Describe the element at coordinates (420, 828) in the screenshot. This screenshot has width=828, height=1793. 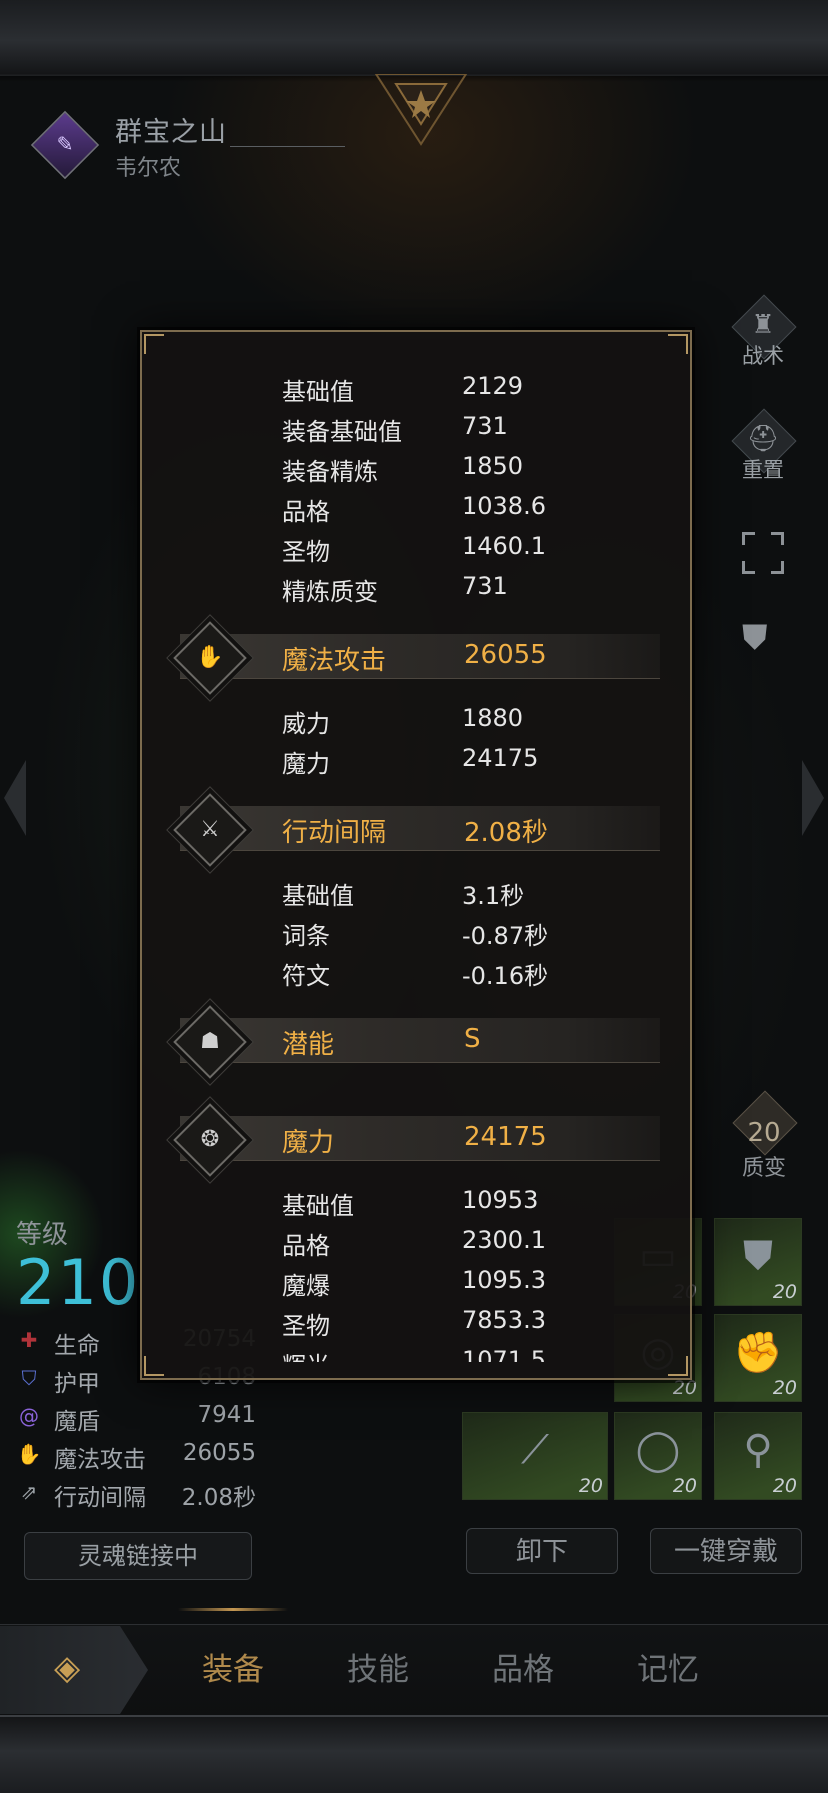
I see `section-header-action-interval: 行动间隔 2.08秒` at that location.